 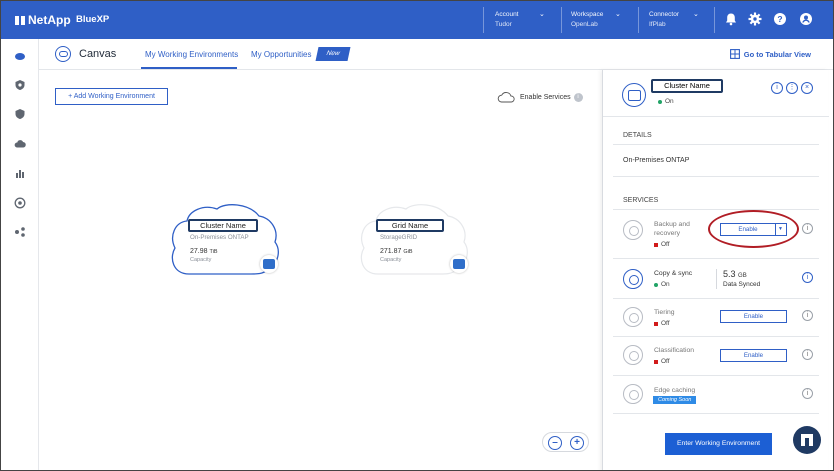 I want to click on backup-recovery-enable-button: Enable ▼, so click(x=753, y=229).